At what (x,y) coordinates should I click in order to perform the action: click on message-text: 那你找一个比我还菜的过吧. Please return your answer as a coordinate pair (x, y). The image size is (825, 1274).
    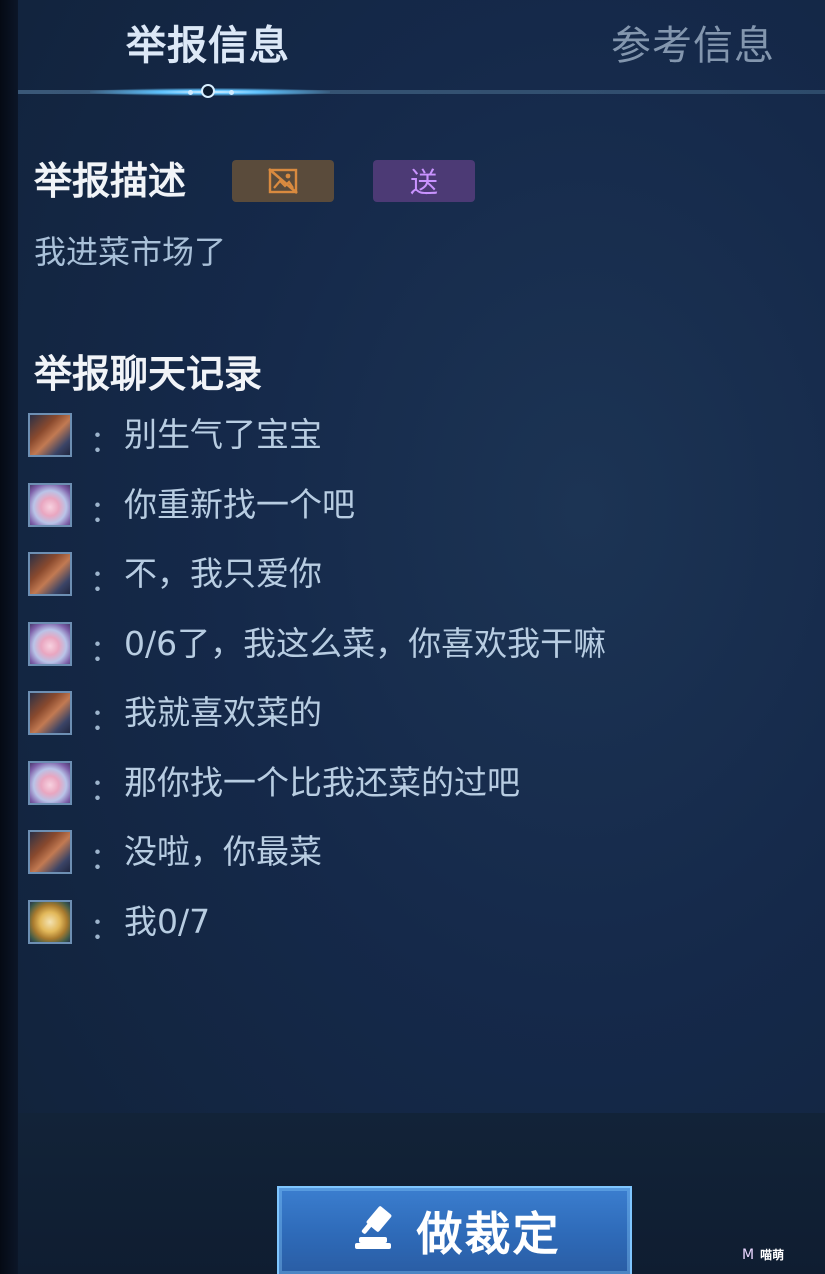
    Looking at the image, I should click on (322, 782).